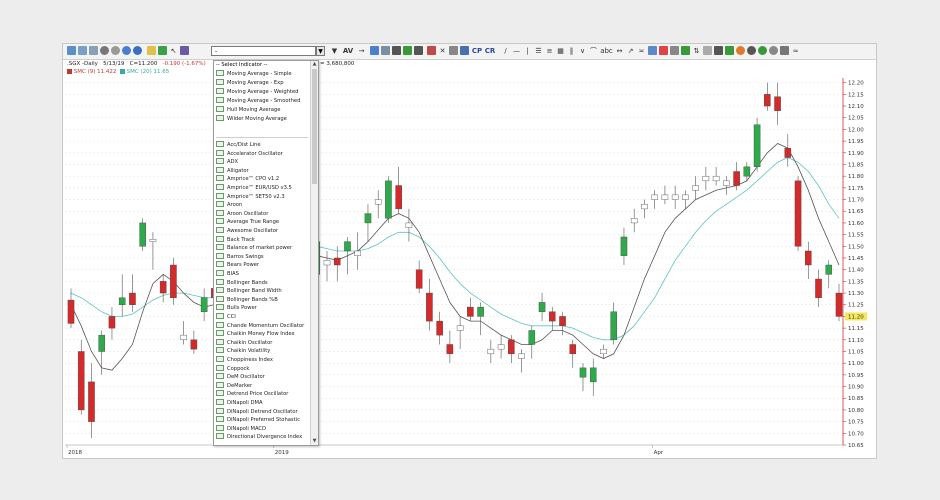  Describe the element at coordinates (254, 74) in the screenshot. I see `ma-option: Moving Average - Simple` at that location.